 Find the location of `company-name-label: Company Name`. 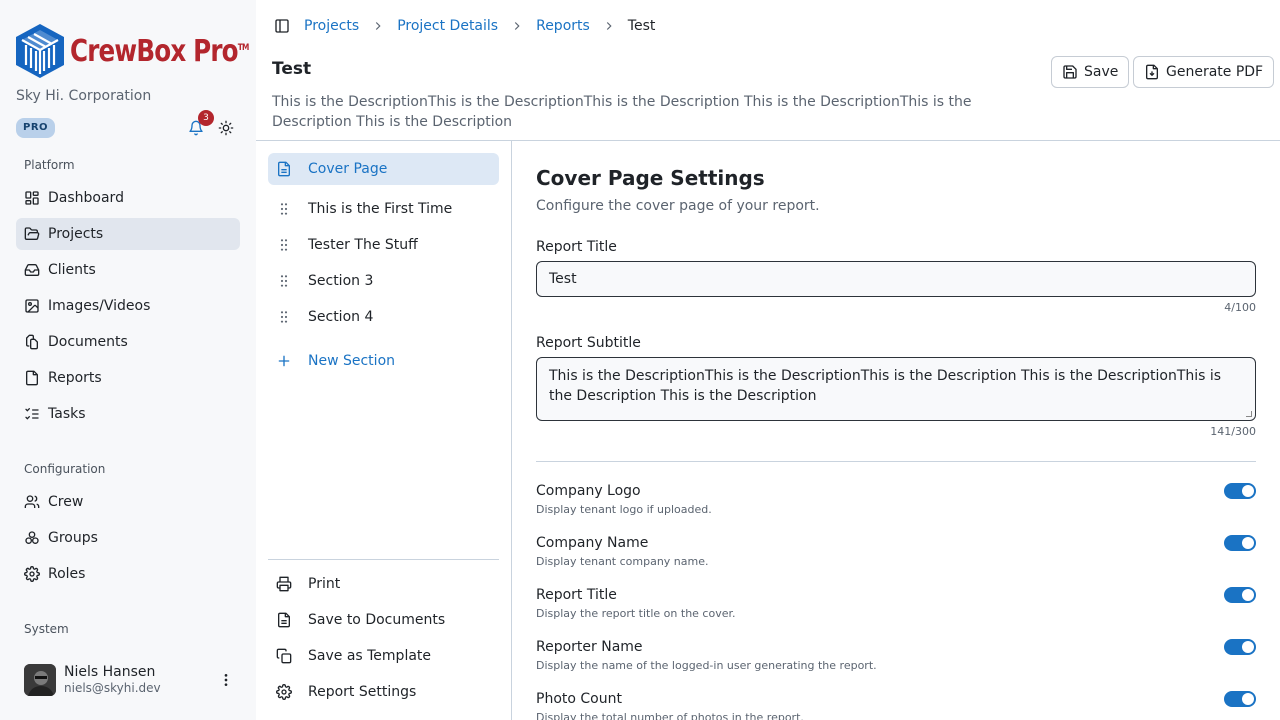

company-name-label: Company Name is located at coordinates (592, 543).